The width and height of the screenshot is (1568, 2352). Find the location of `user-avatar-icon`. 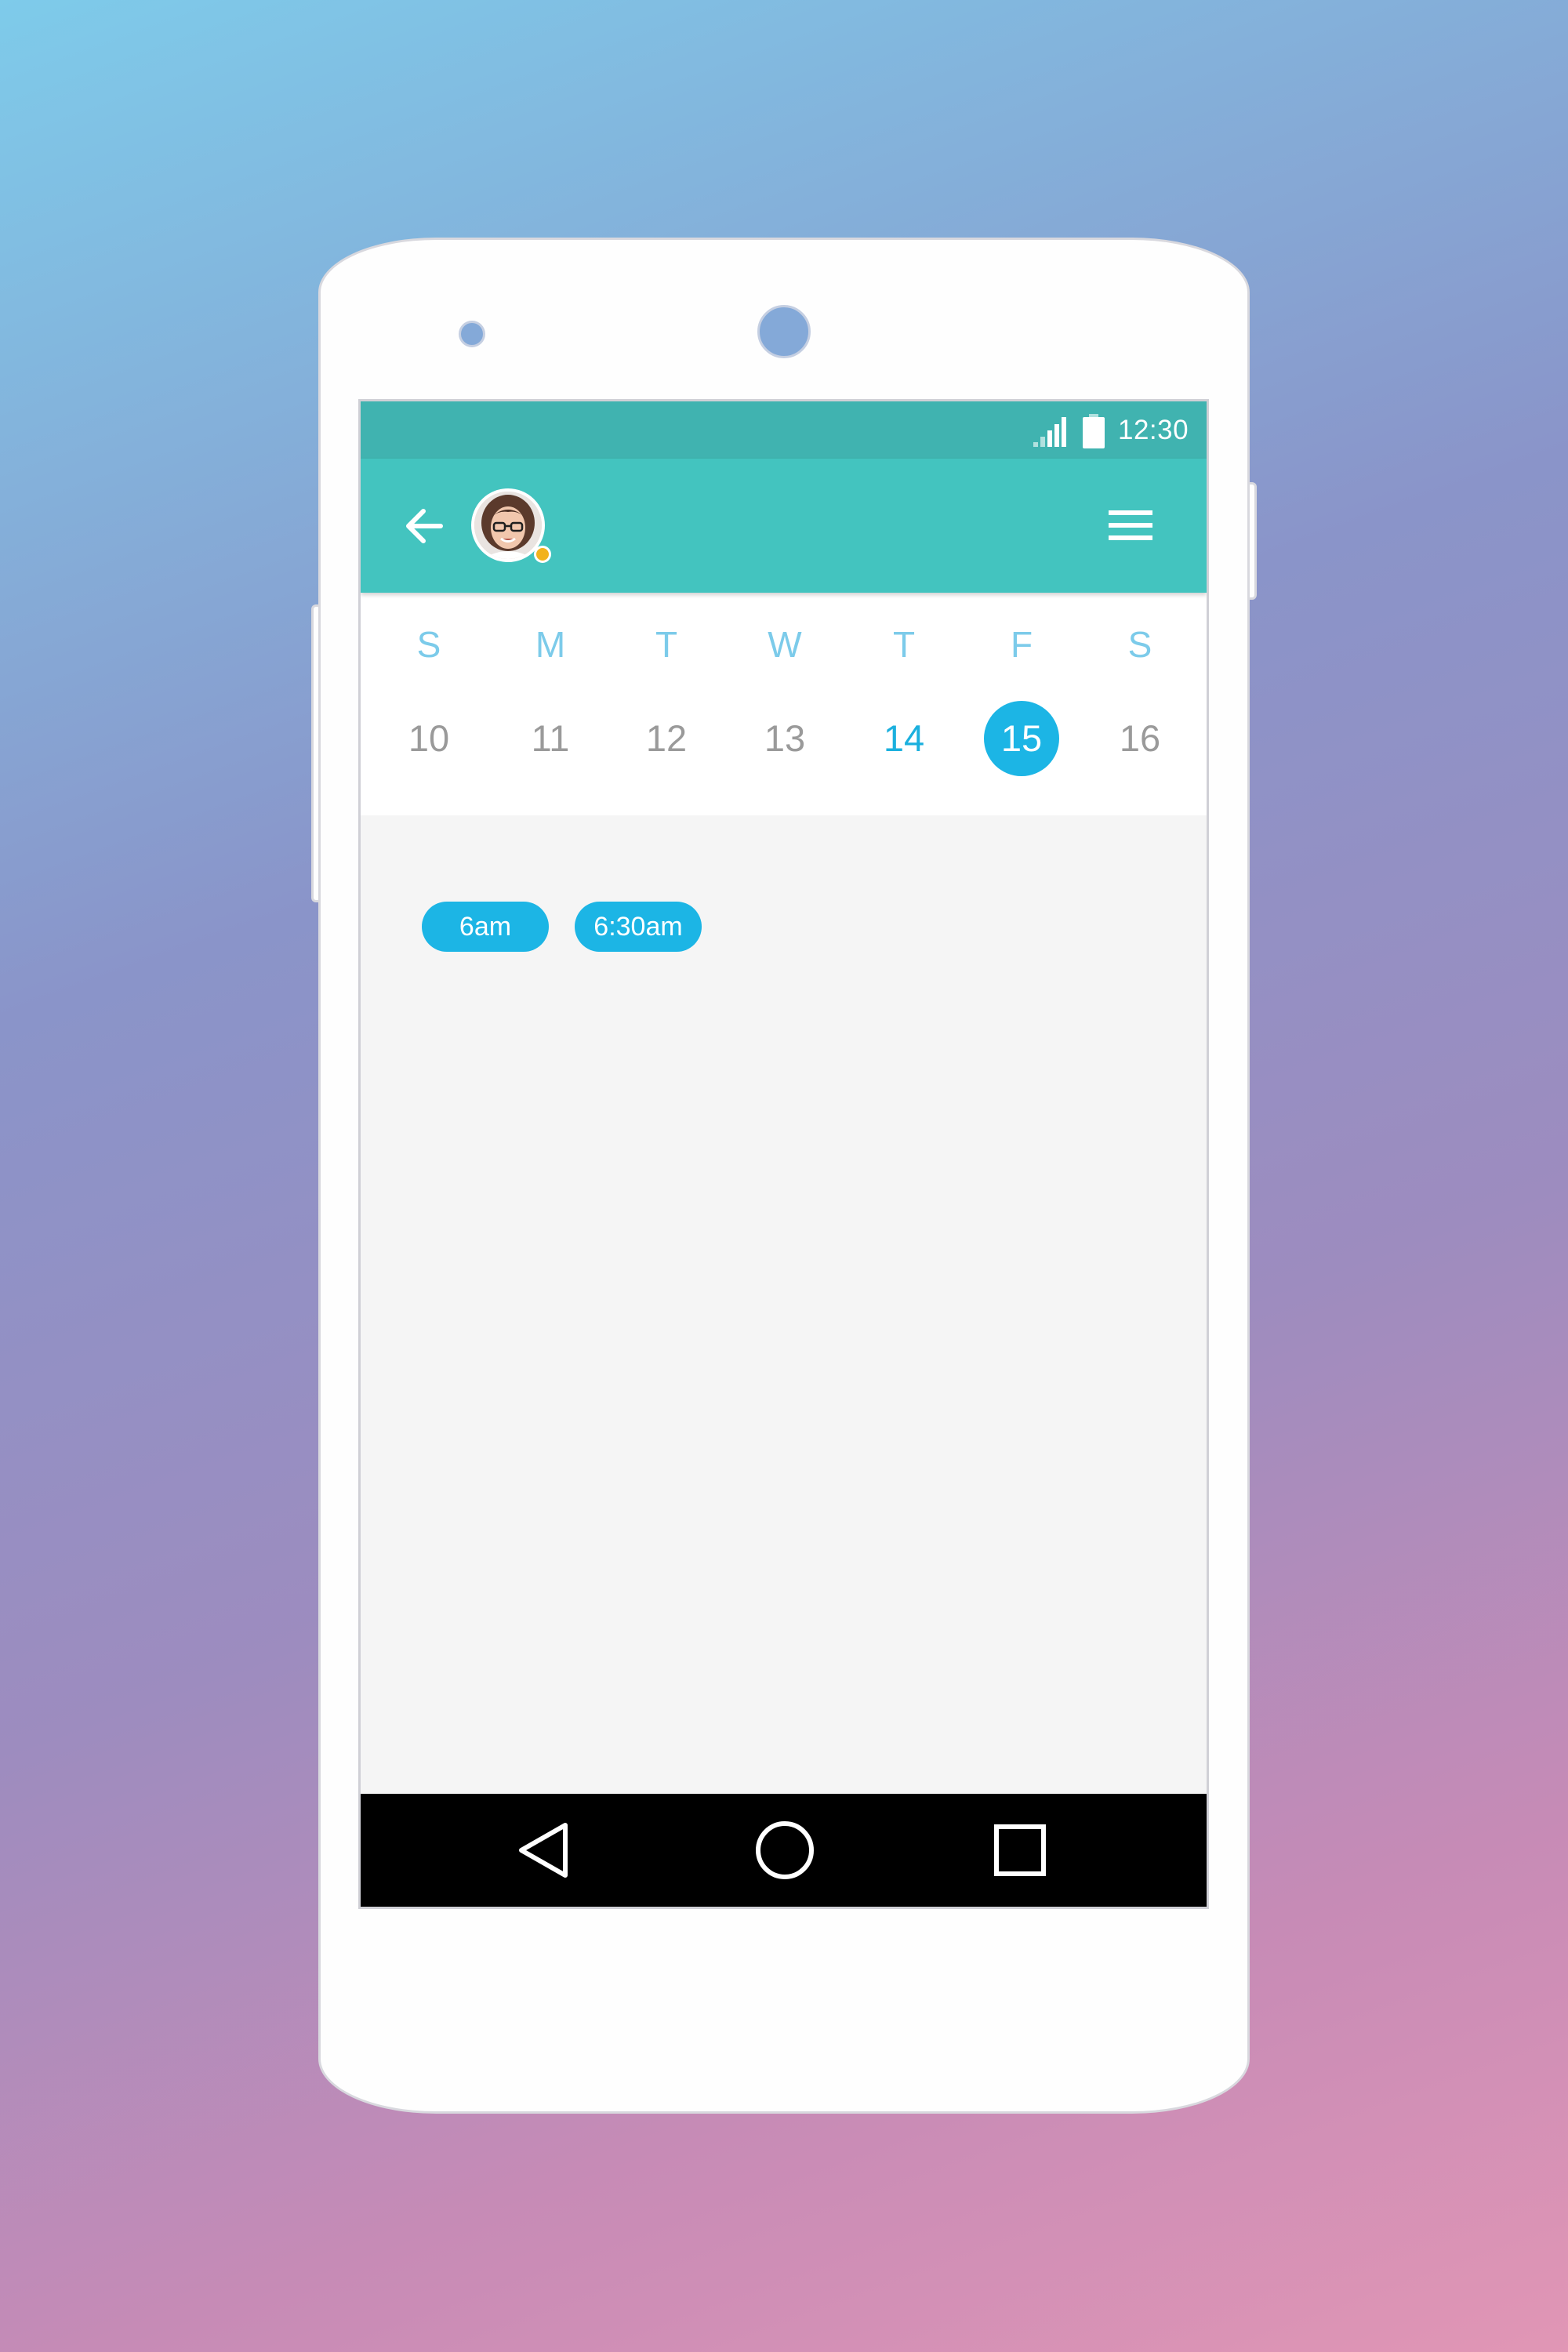

user-avatar-icon is located at coordinates (508, 525).